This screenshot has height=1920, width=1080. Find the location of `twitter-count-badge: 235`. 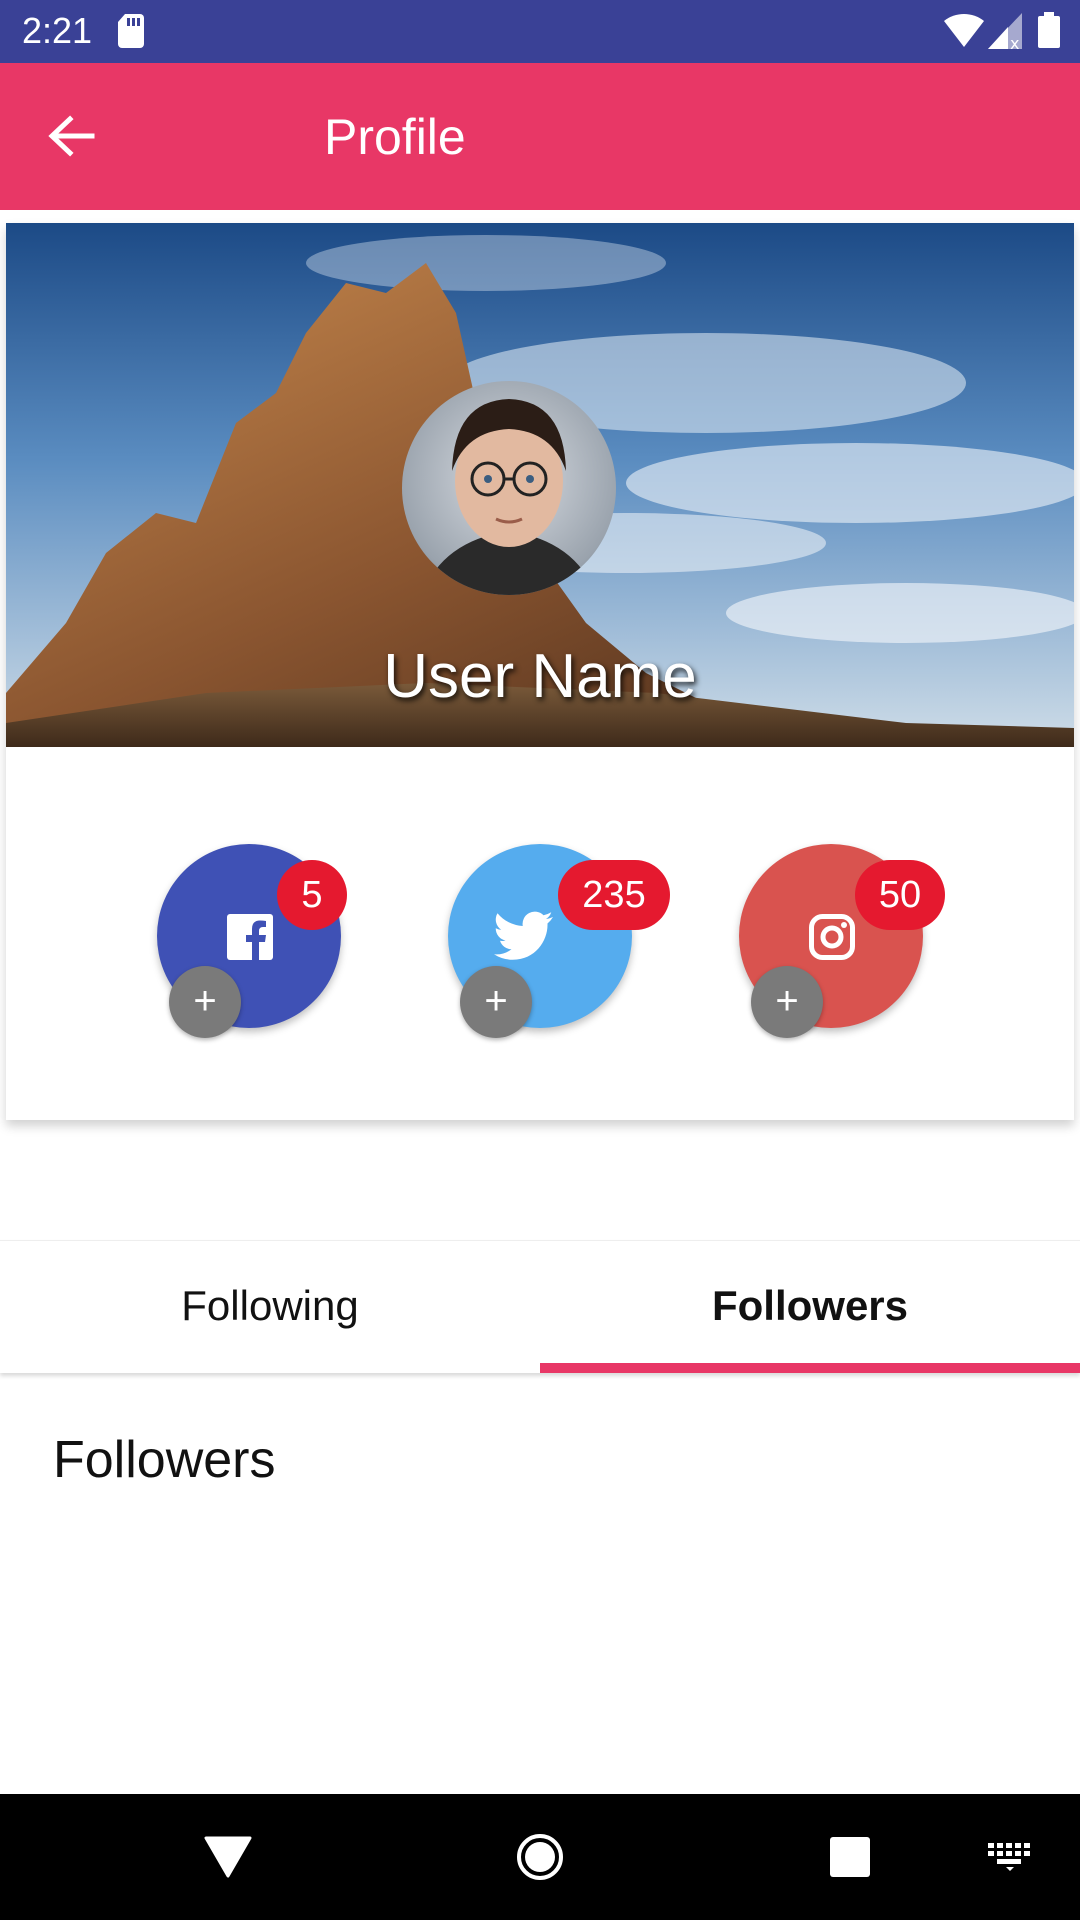

twitter-count-badge: 235 is located at coordinates (614, 895).